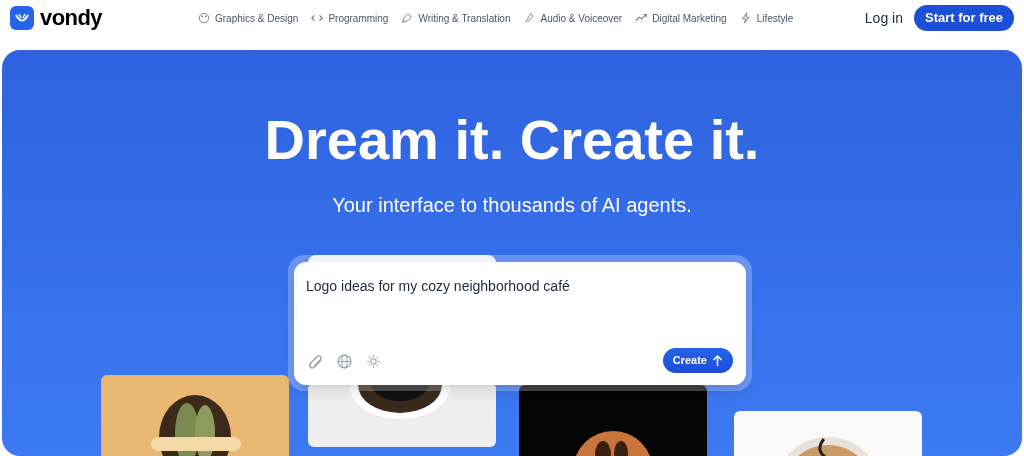 The width and height of the screenshot is (1024, 456). I want to click on create-button: Create, so click(697, 360).